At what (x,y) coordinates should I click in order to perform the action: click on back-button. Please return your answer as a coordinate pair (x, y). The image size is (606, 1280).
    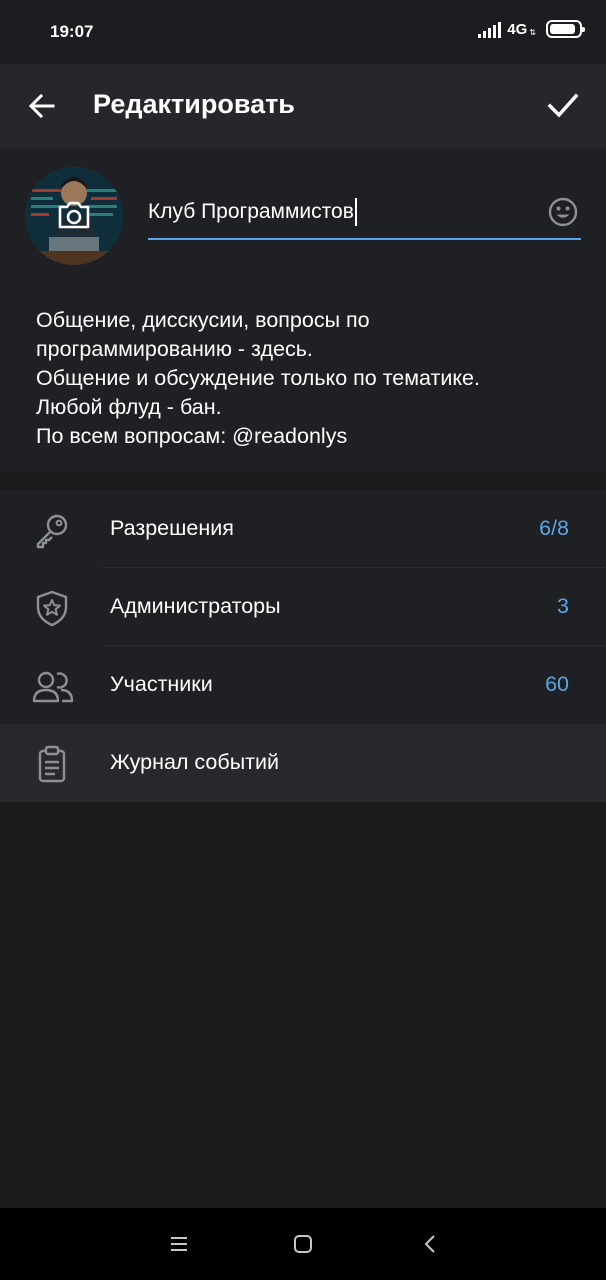
    Looking at the image, I should click on (42, 106).